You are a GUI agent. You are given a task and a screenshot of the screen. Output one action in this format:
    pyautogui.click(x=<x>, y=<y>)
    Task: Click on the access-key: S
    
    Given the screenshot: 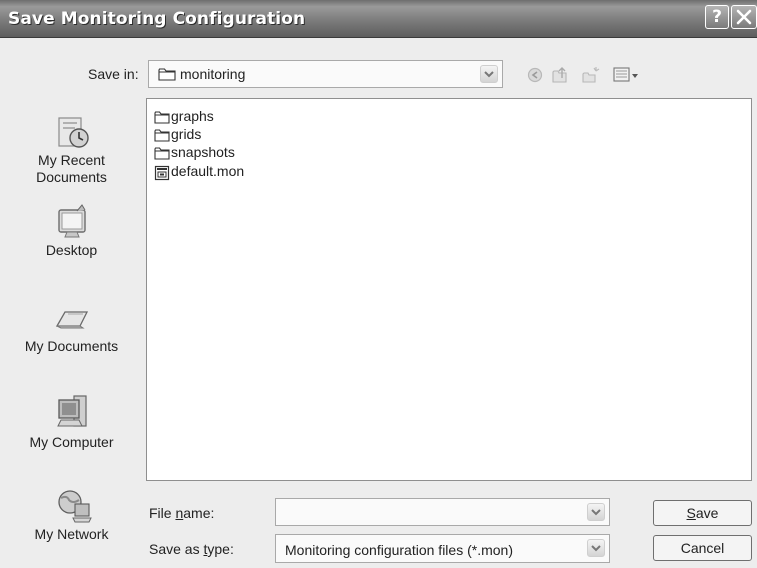 What is the action you would take?
    pyautogui.click(x=691, y=513)
    